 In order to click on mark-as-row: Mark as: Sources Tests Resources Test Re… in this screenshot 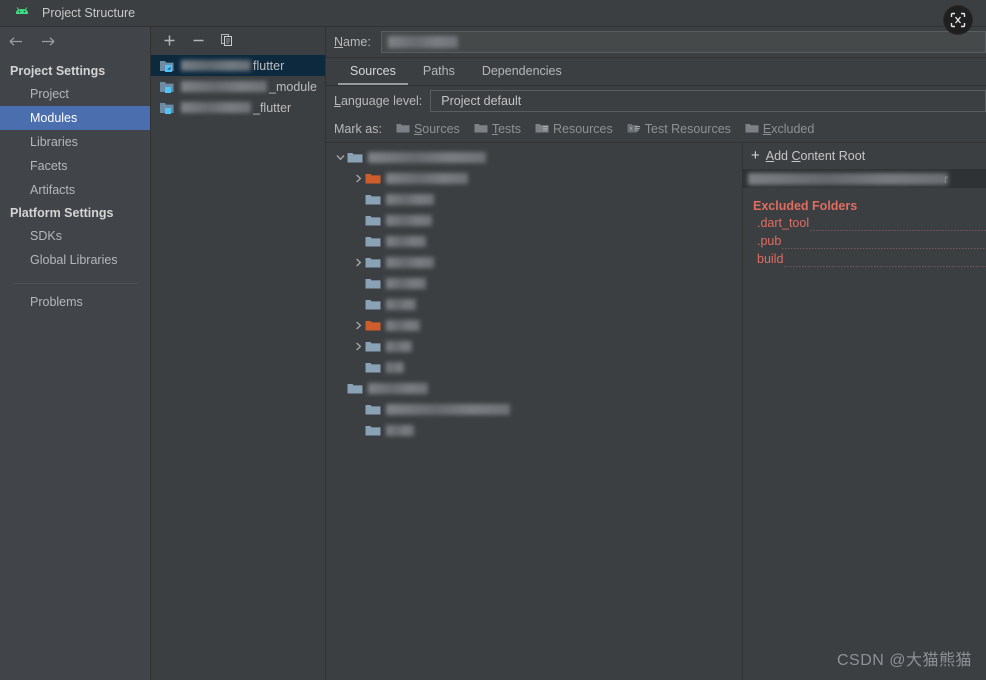, I will do `click(656, 129)`.